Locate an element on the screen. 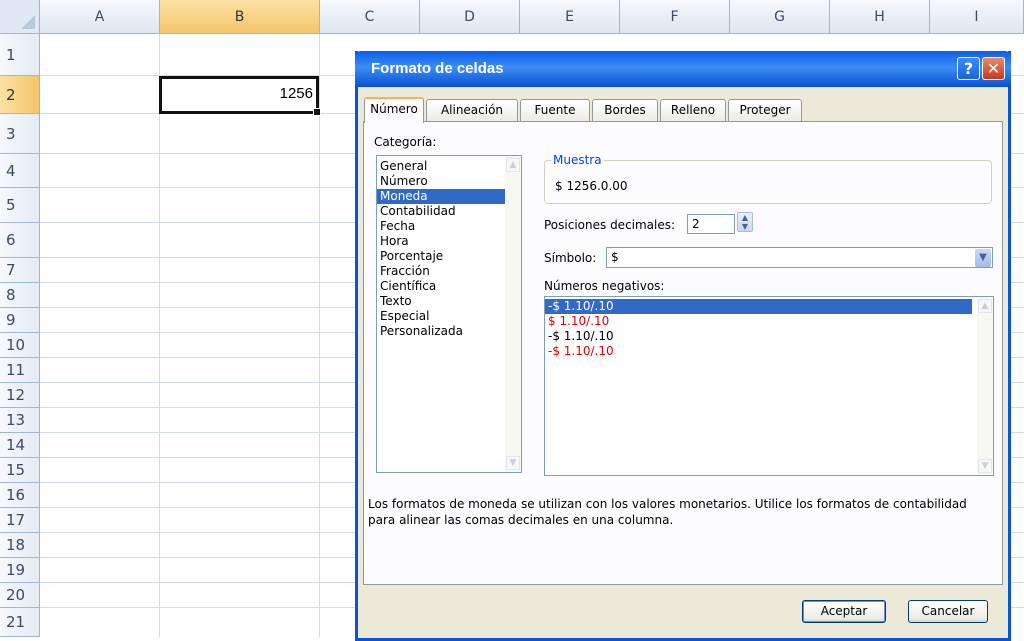  decimals-label: Posiciones decimales: is located at coordinates (610, 225).